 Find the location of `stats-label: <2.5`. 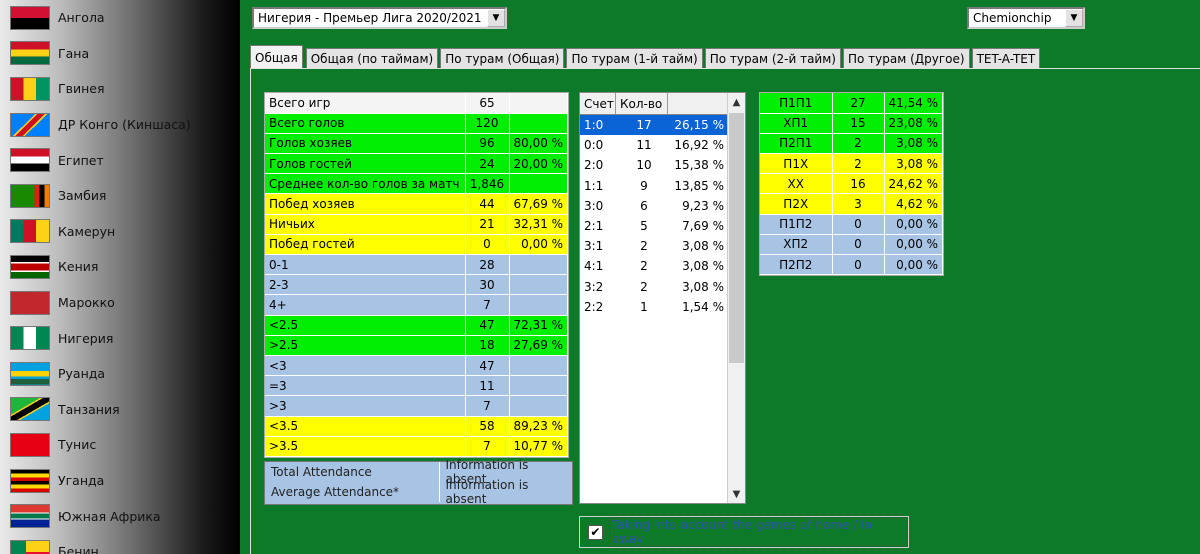

stats-label: <2.5 is located at coordinates (365, 325).